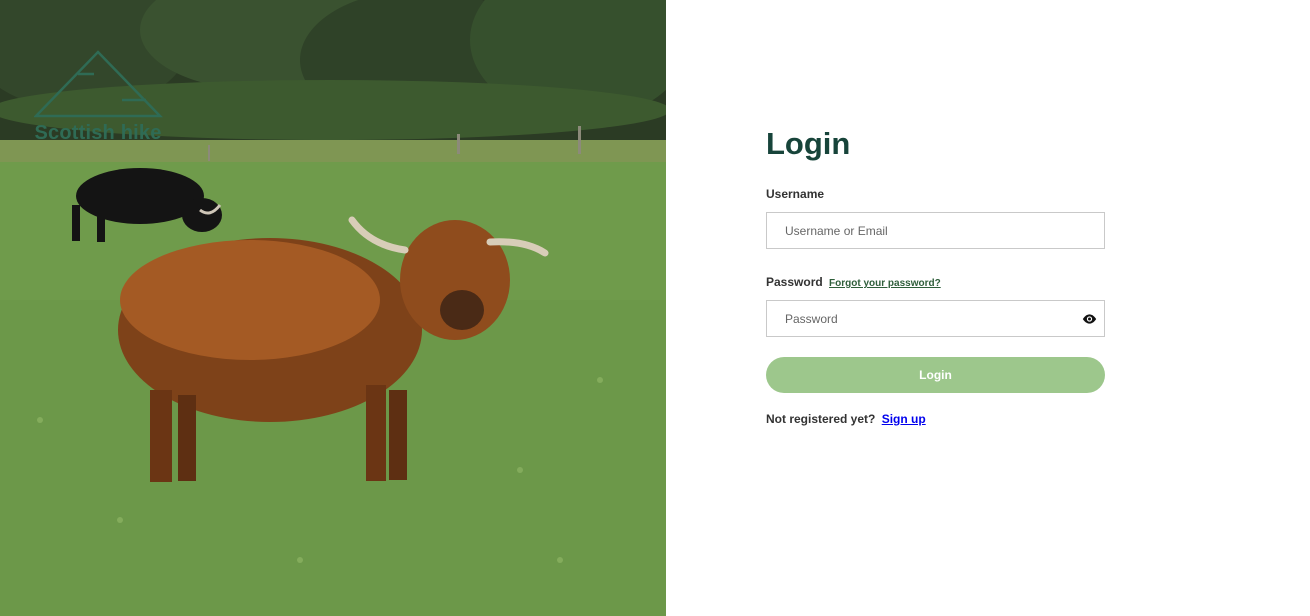 The height and width of the screenshot is (616, 1310). What do you see at coordinates (98, 133) in the screenshot?
I see `brand-name: Scottish hike` at bounding box center [98, 133].